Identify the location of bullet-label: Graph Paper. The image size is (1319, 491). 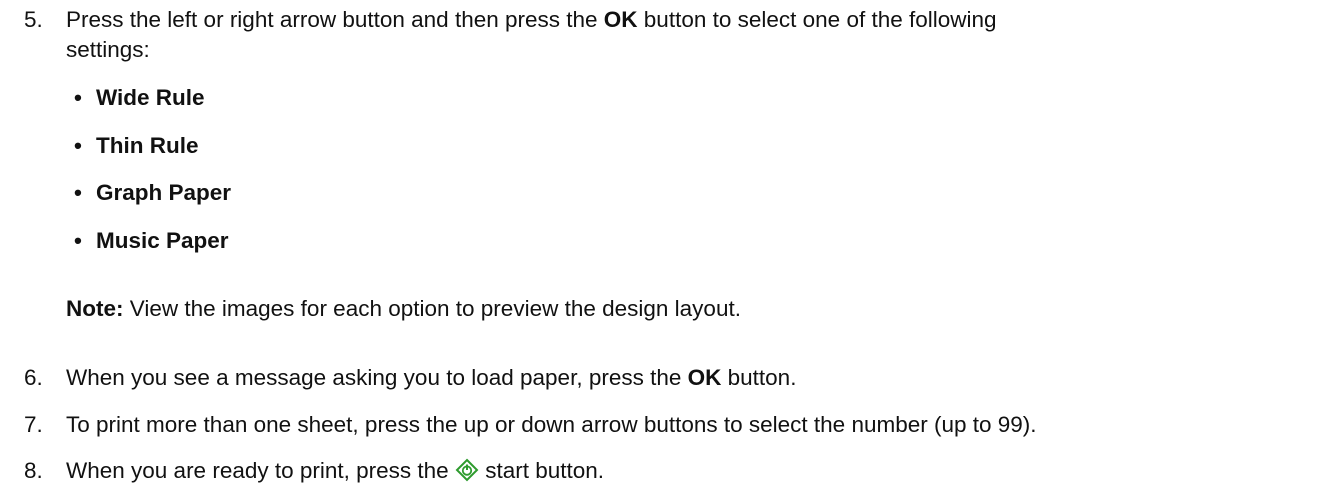
(164, 192).